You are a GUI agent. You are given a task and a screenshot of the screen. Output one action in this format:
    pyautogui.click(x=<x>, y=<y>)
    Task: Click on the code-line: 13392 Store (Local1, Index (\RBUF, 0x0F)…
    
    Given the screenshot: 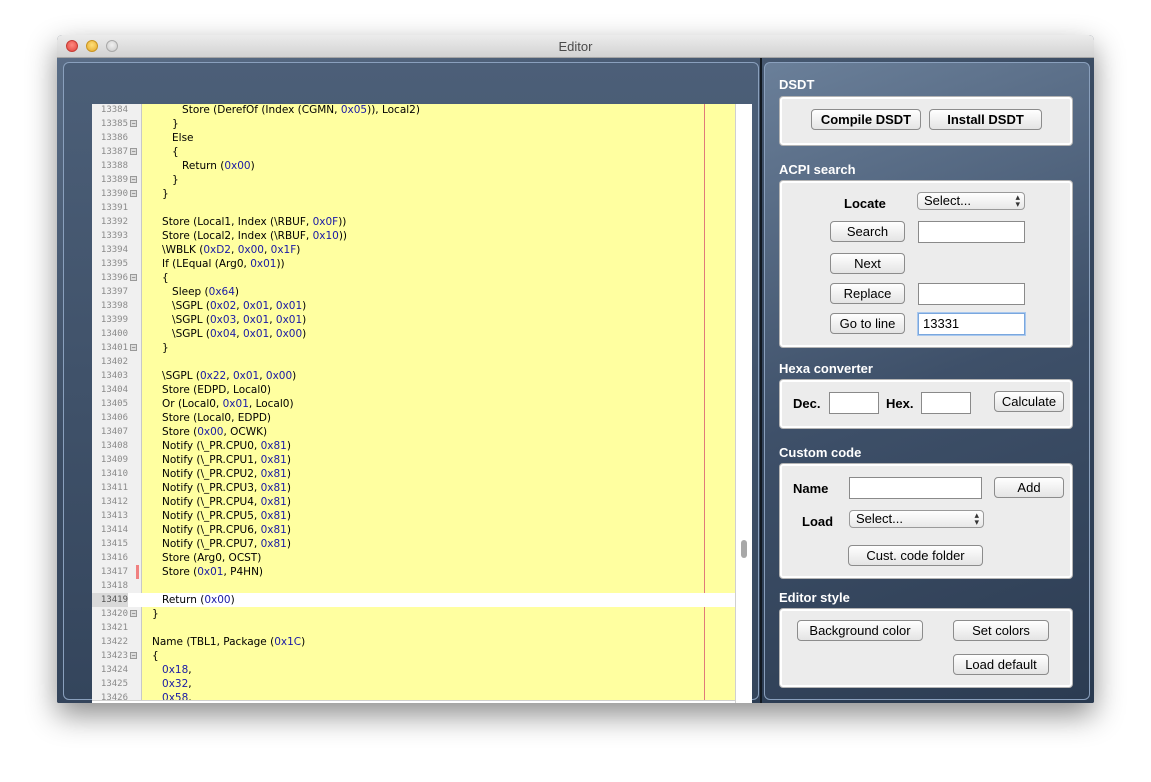 What is the action you would take?
    pyautogui.click(x=413, y=222)
    